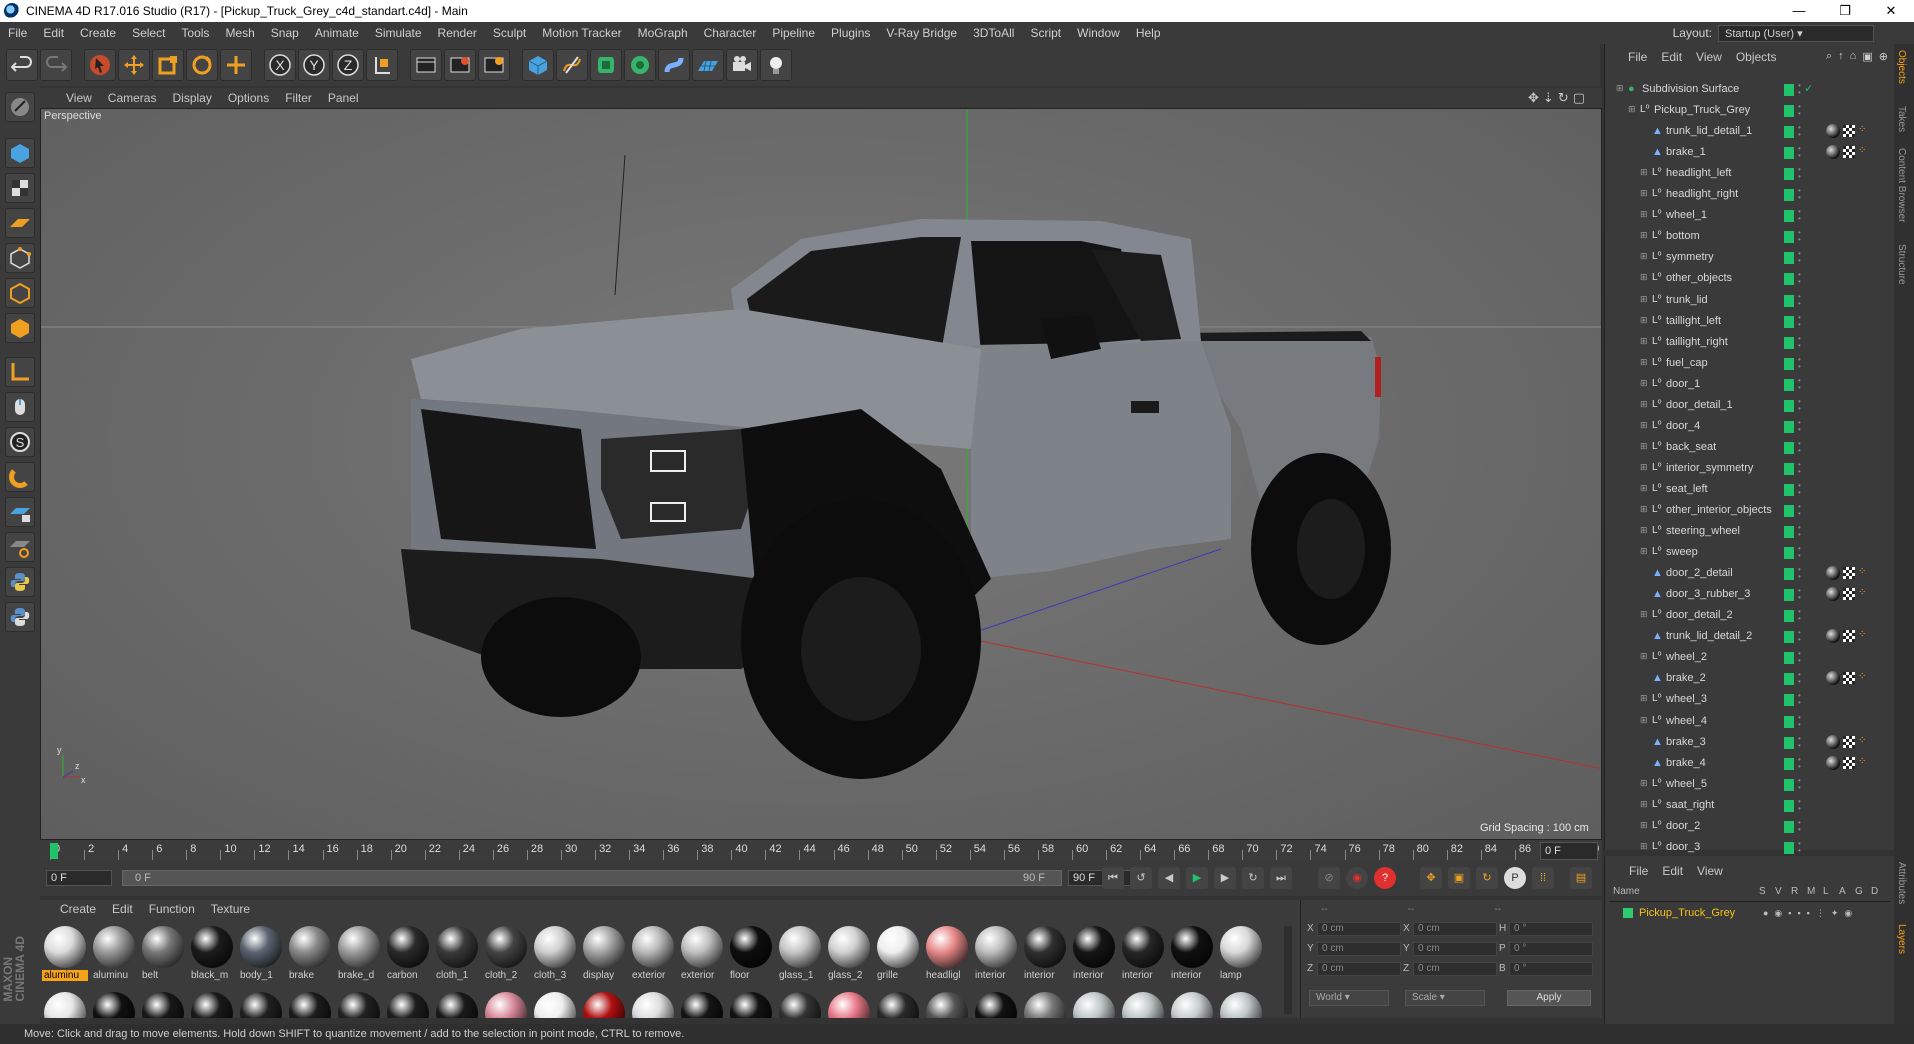 Image resolution: width=1914 pixels, height=1044 pixels. I want to click on next-frame-button: ▶, so click(1225, 878).